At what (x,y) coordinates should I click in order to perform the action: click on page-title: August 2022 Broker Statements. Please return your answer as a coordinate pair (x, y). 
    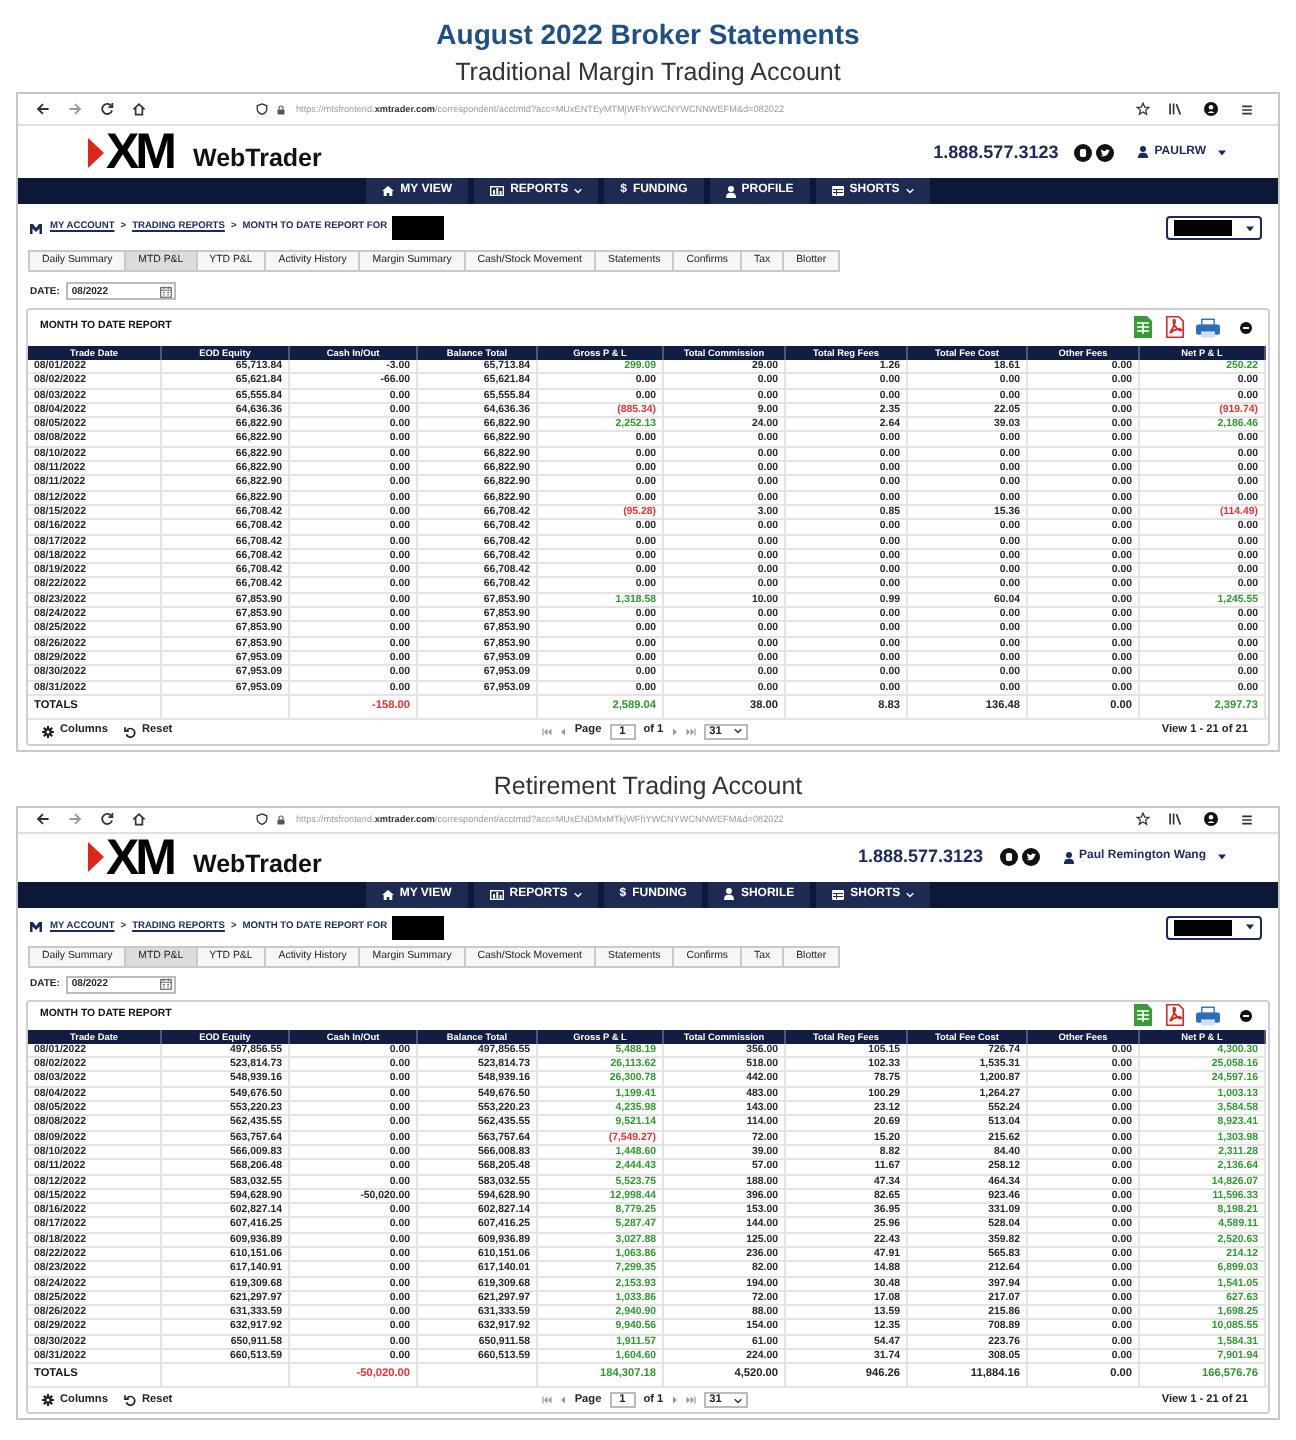
    Looking at the image, I should click on (648, 35).